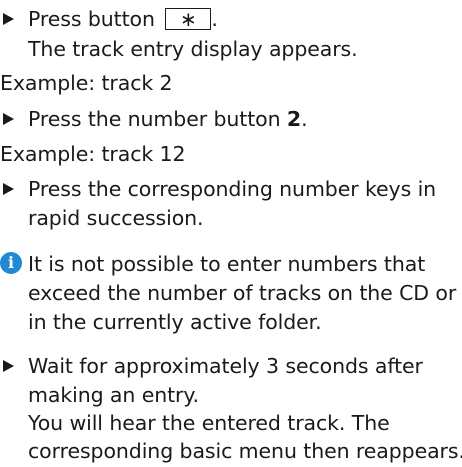 Image resolution: width=462 pixels, height=467 pixels. I want to click on step-result: The track entry display appears., so click(193, 49).